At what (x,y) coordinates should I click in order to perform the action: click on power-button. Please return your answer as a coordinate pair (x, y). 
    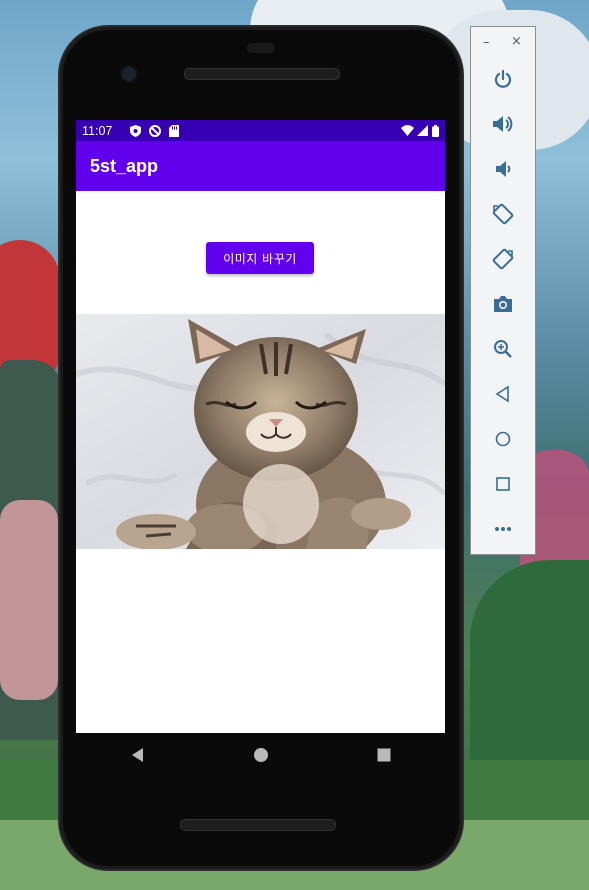
    Looking at the image, I should click on (503, 79).